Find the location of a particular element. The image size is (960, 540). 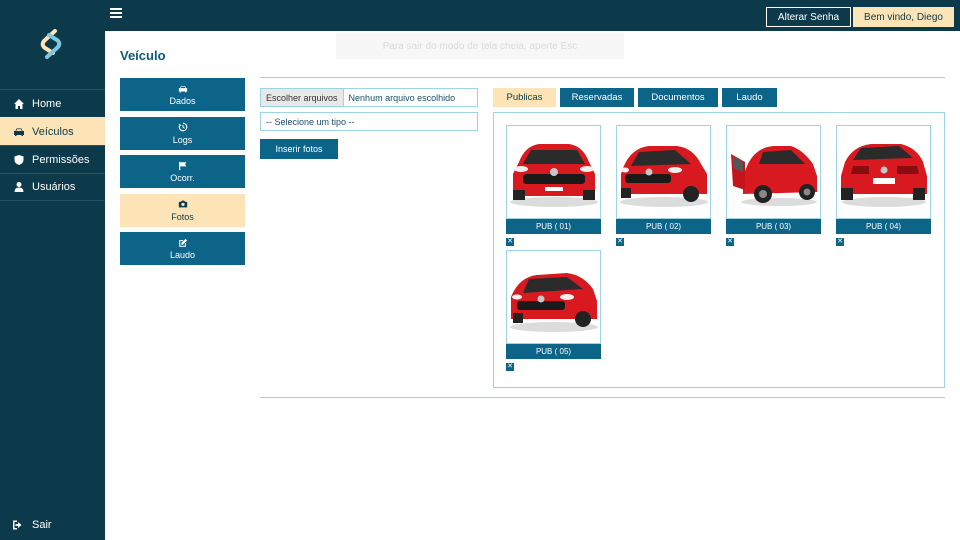

sidebar-item-label: Usuários is located at coordinates (54, 187).